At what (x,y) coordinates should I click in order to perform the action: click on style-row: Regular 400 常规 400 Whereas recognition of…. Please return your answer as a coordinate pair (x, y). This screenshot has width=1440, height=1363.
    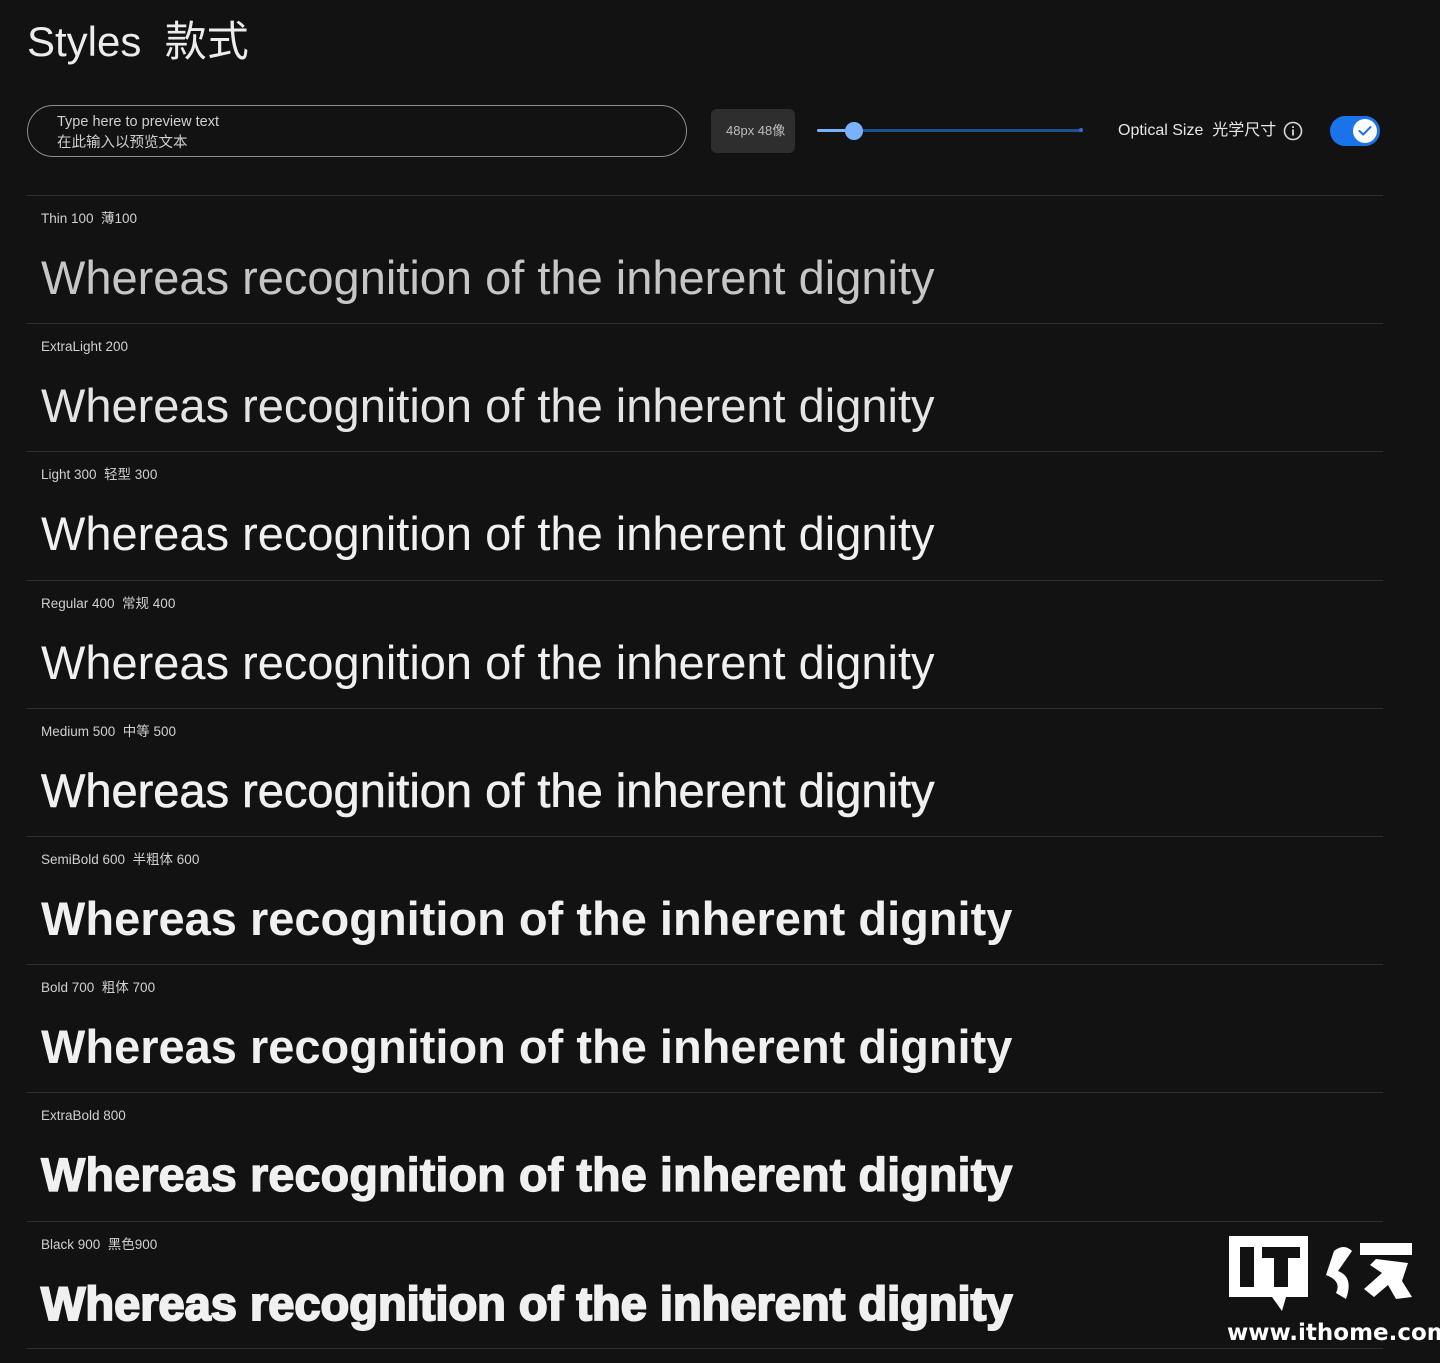
    Looking at the image, I should click on (705, 643).